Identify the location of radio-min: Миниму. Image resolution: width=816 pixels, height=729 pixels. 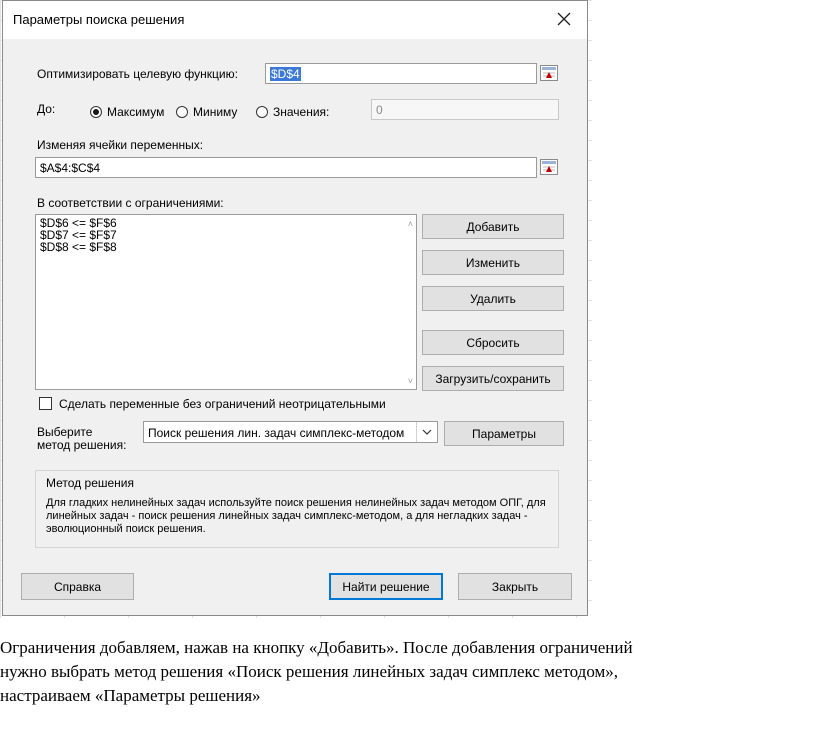
(206, 112).